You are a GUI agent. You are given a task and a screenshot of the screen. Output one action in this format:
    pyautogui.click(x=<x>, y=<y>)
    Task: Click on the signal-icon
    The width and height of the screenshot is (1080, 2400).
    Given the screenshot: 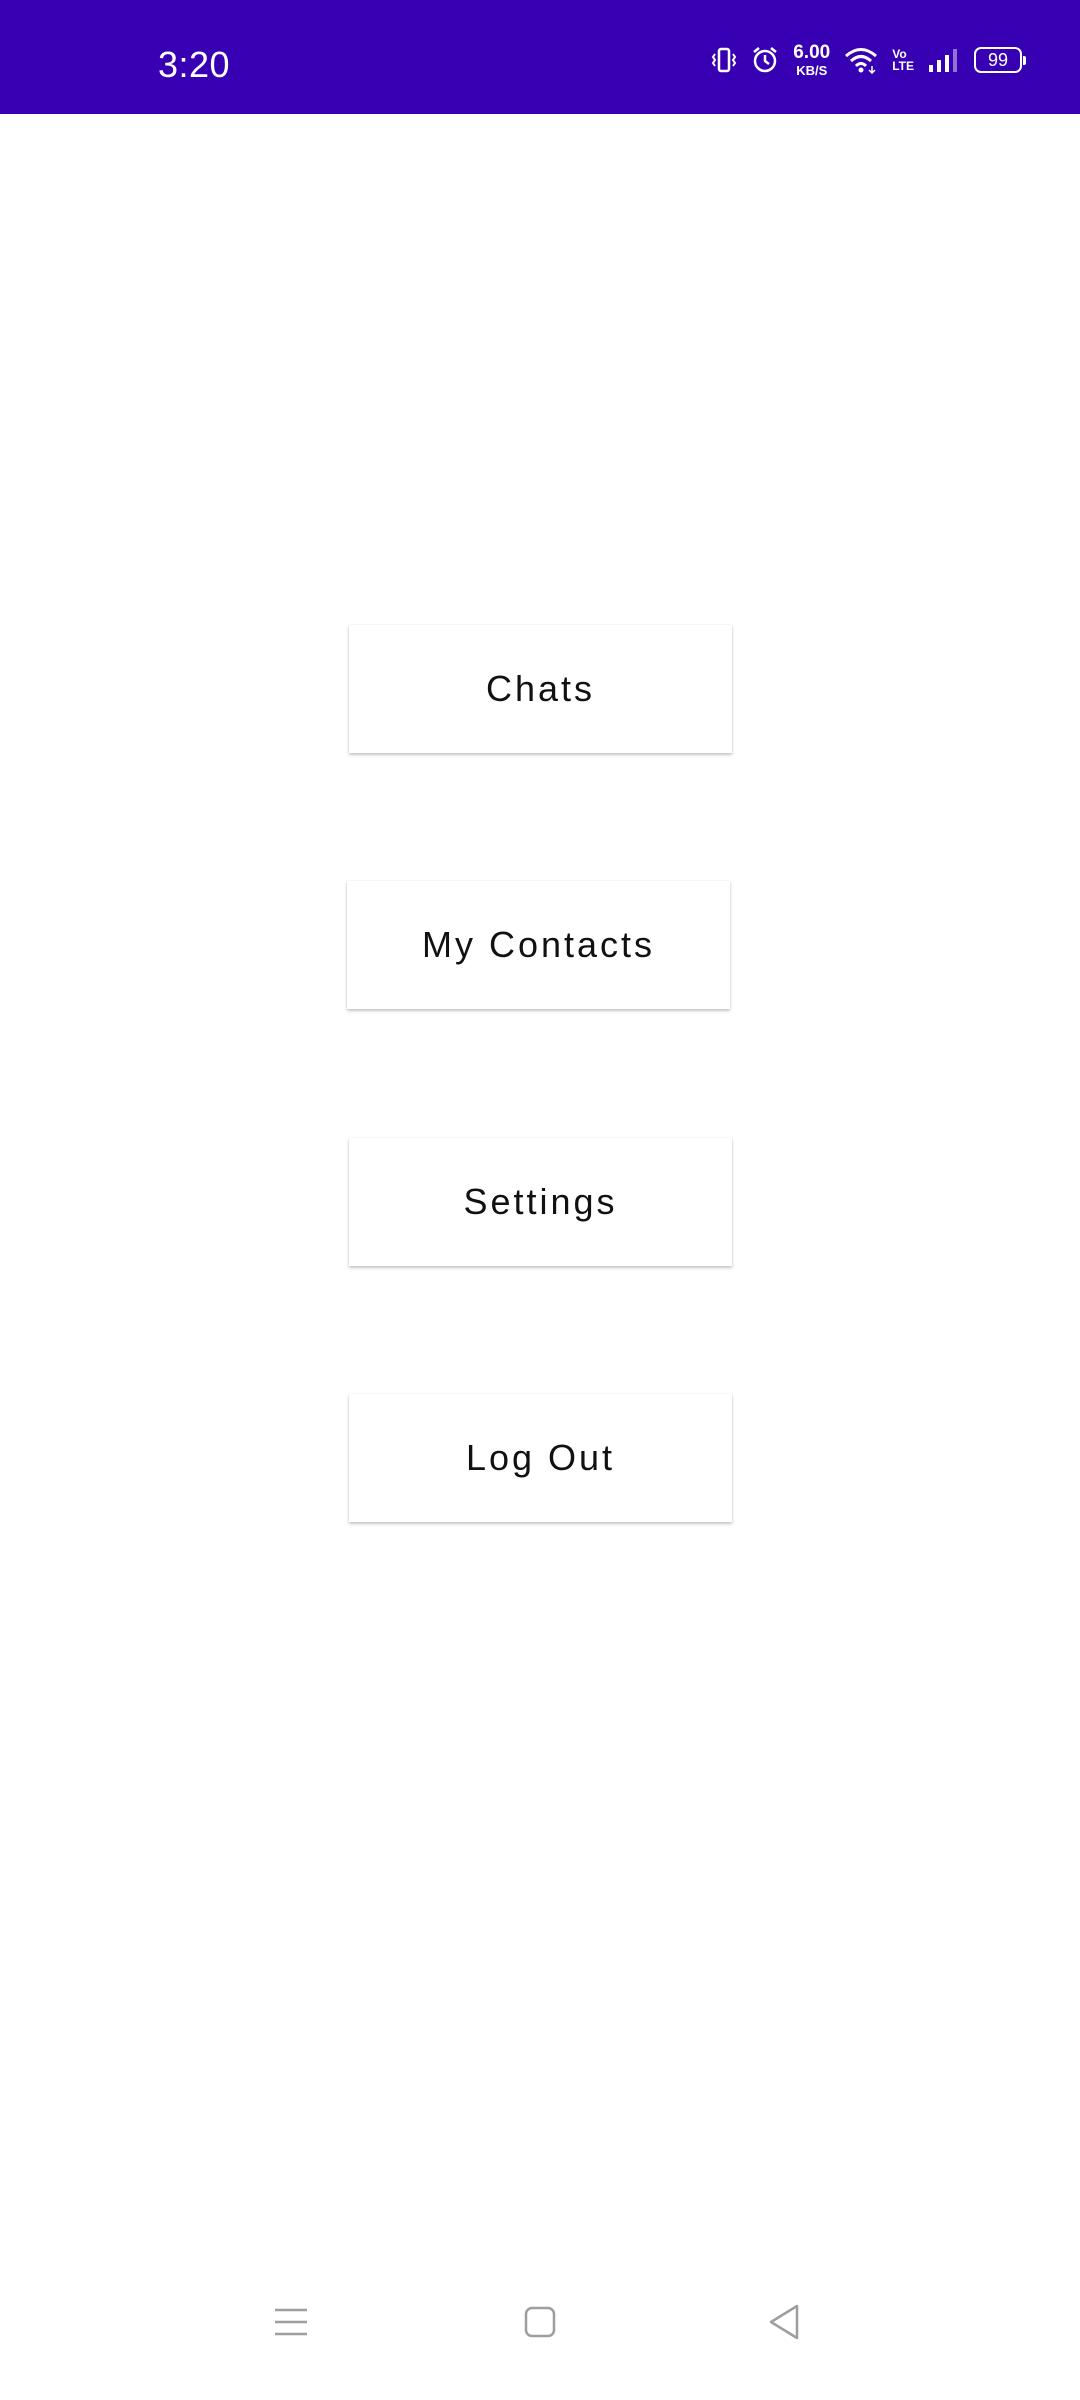 What is the action you would take?
    pyautogui.click(x=944, y=60)
    